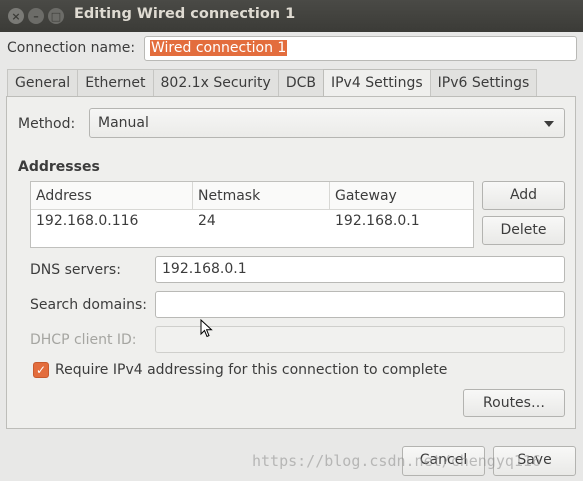  What do you see at coordinates (115, 83) in the screenshot?
I see `tab-ethernet: Ethernet` at bounding box center [115, 83].